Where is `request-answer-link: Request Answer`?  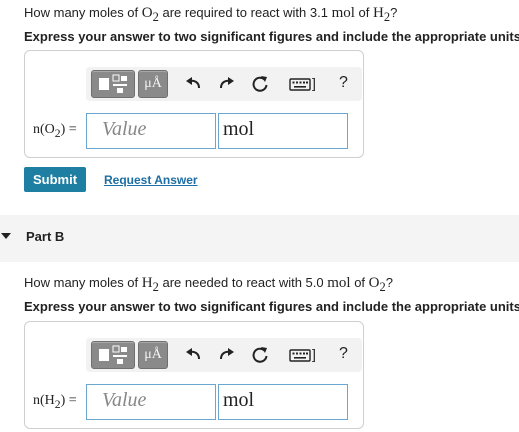
request-answer-link: Request Answer is located at coordinates (151, 180).